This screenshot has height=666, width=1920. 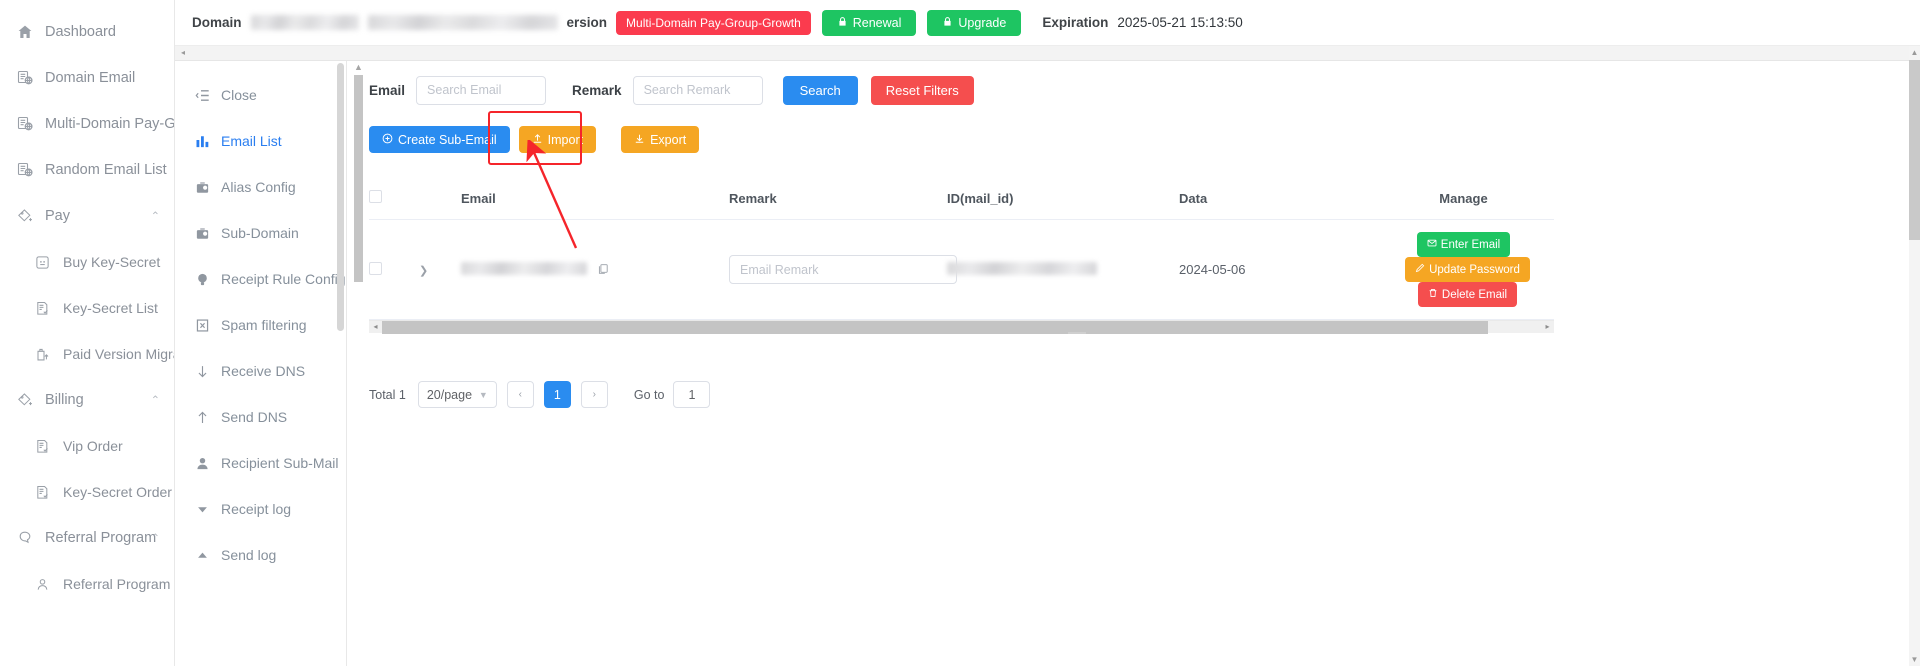 What do you see at coordinates (869, 22) in the screenshot?
I see `renewal-button: Renewal` at bounding box center [869, 22].